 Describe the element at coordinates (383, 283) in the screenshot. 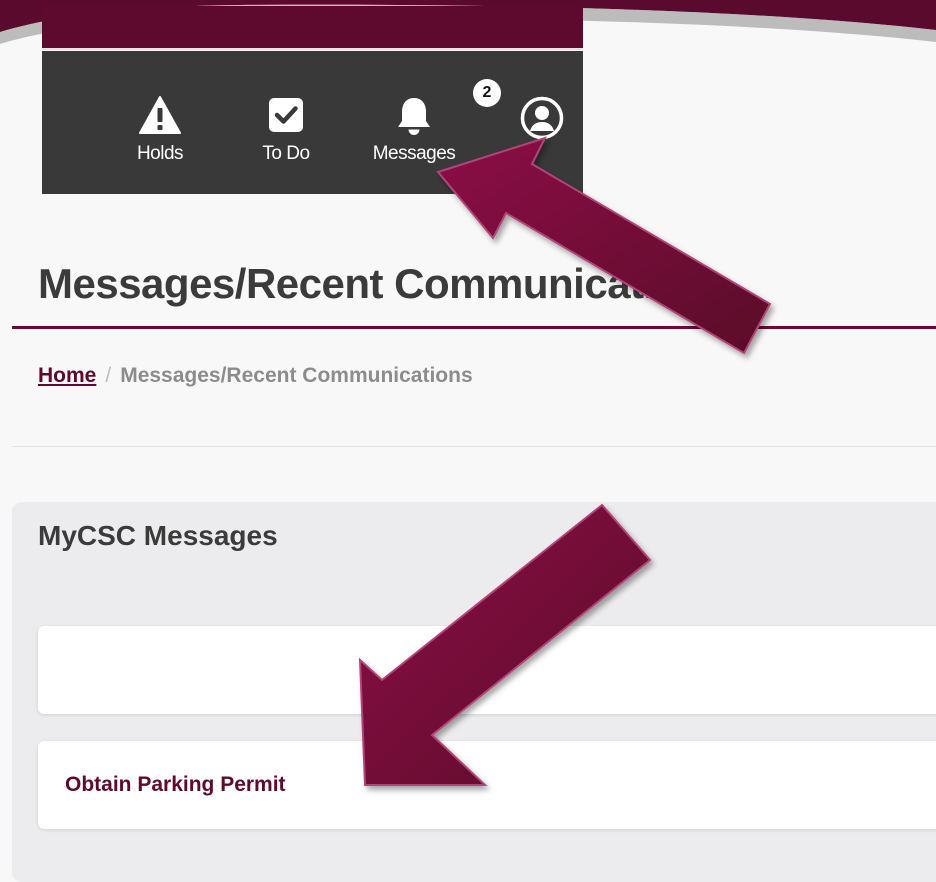

I see `page-title: Messages/Recent Communications` at that location.